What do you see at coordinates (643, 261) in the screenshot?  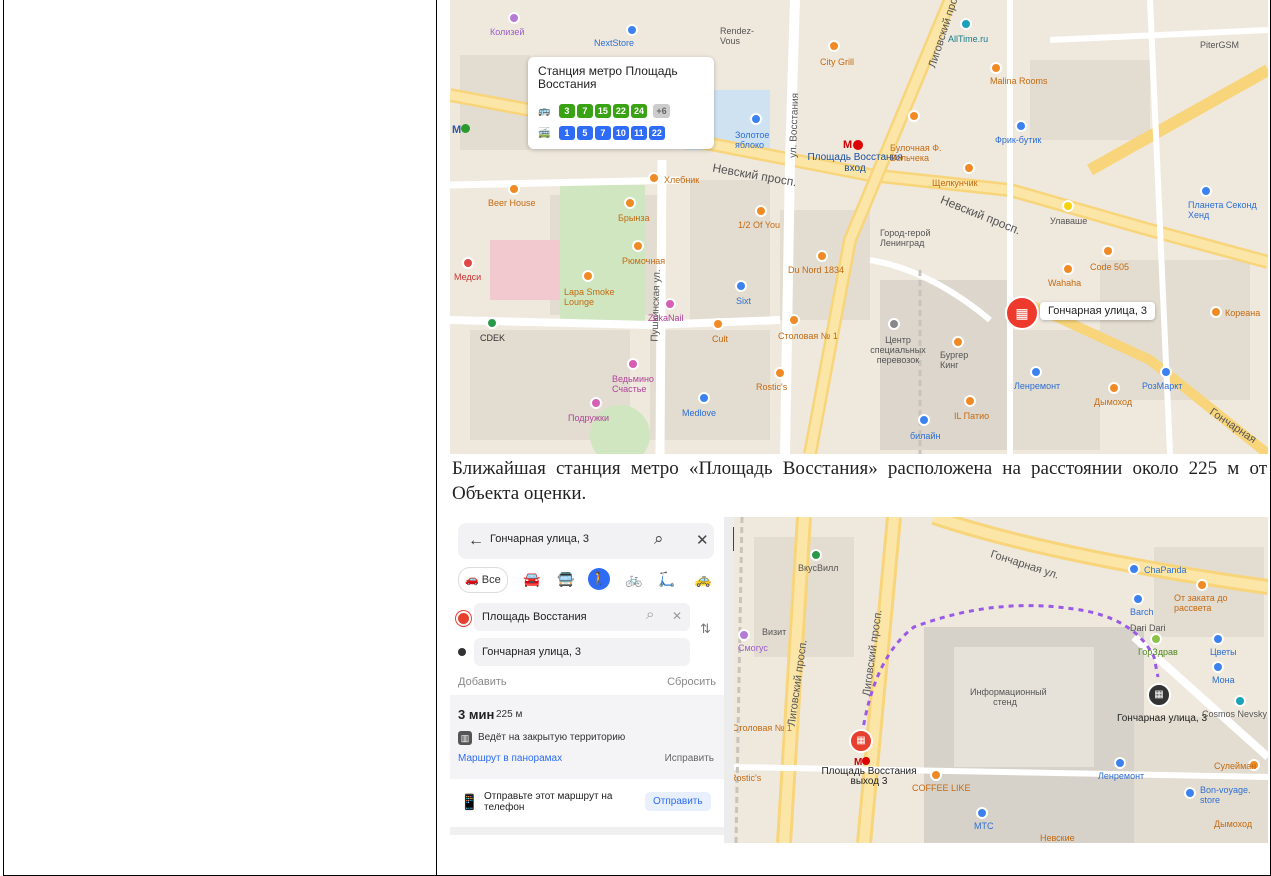 I see `poi-ryumochnaya: Рюмочная` at bounding box center [643, 261].